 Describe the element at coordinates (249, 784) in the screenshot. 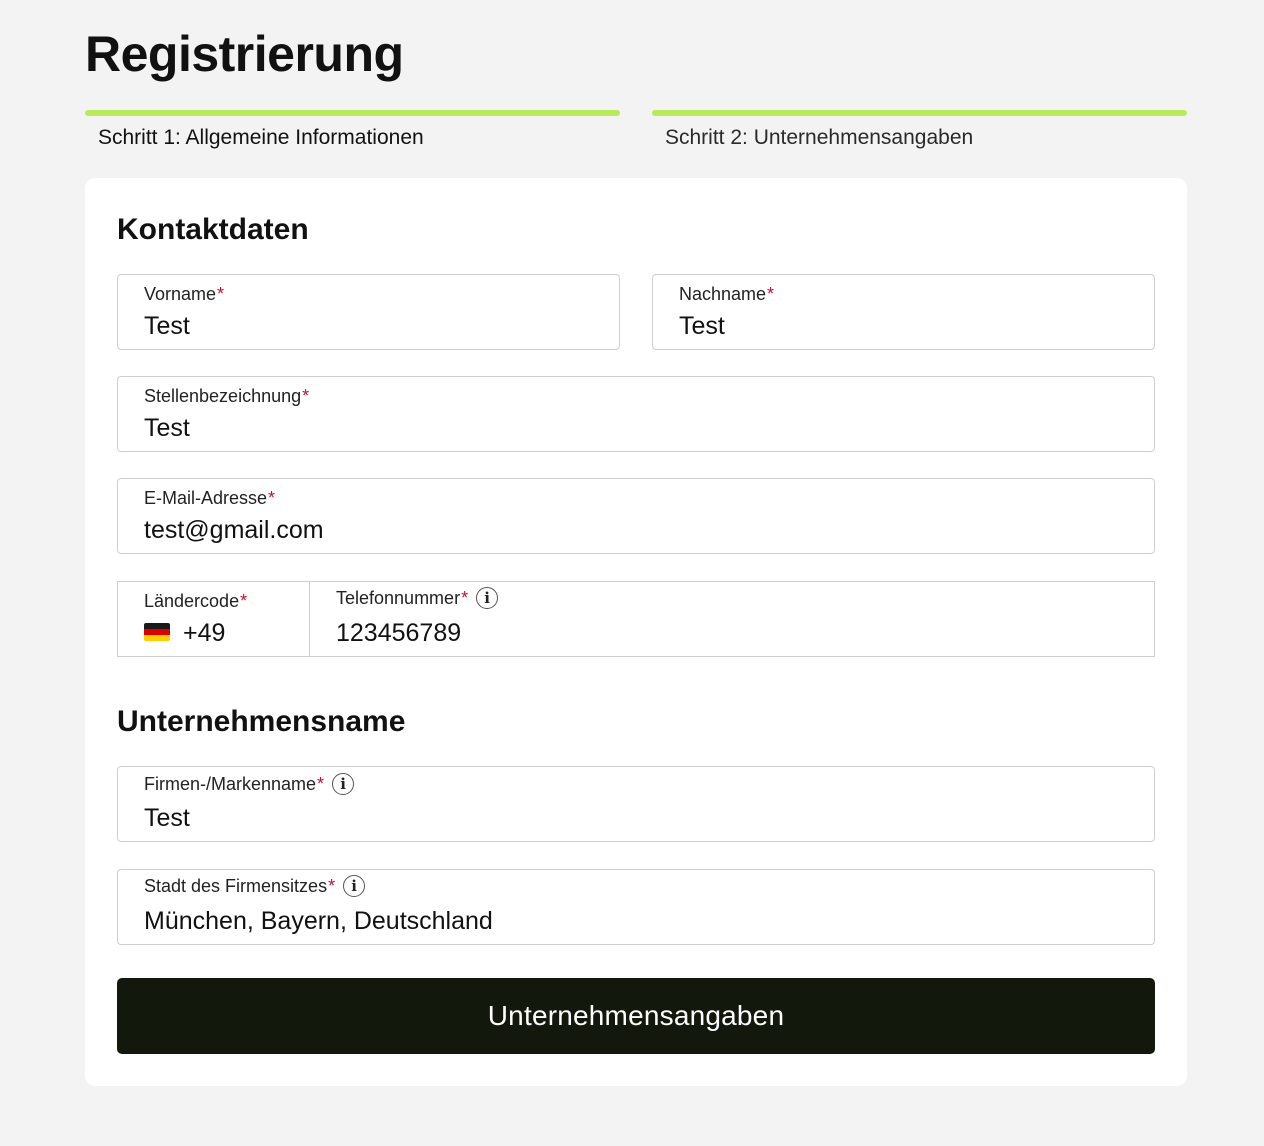

I see `brand-name-label: Firmen-/Markenname * i` at that location.